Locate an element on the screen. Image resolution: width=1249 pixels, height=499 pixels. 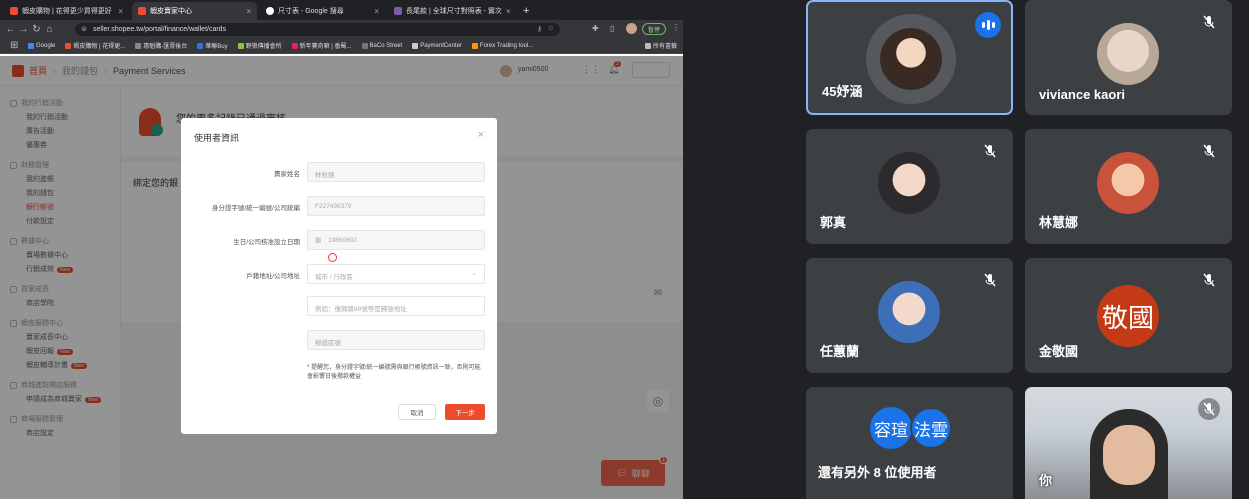
site-info-icon: ⊜ is located at coordinates (84, 29).